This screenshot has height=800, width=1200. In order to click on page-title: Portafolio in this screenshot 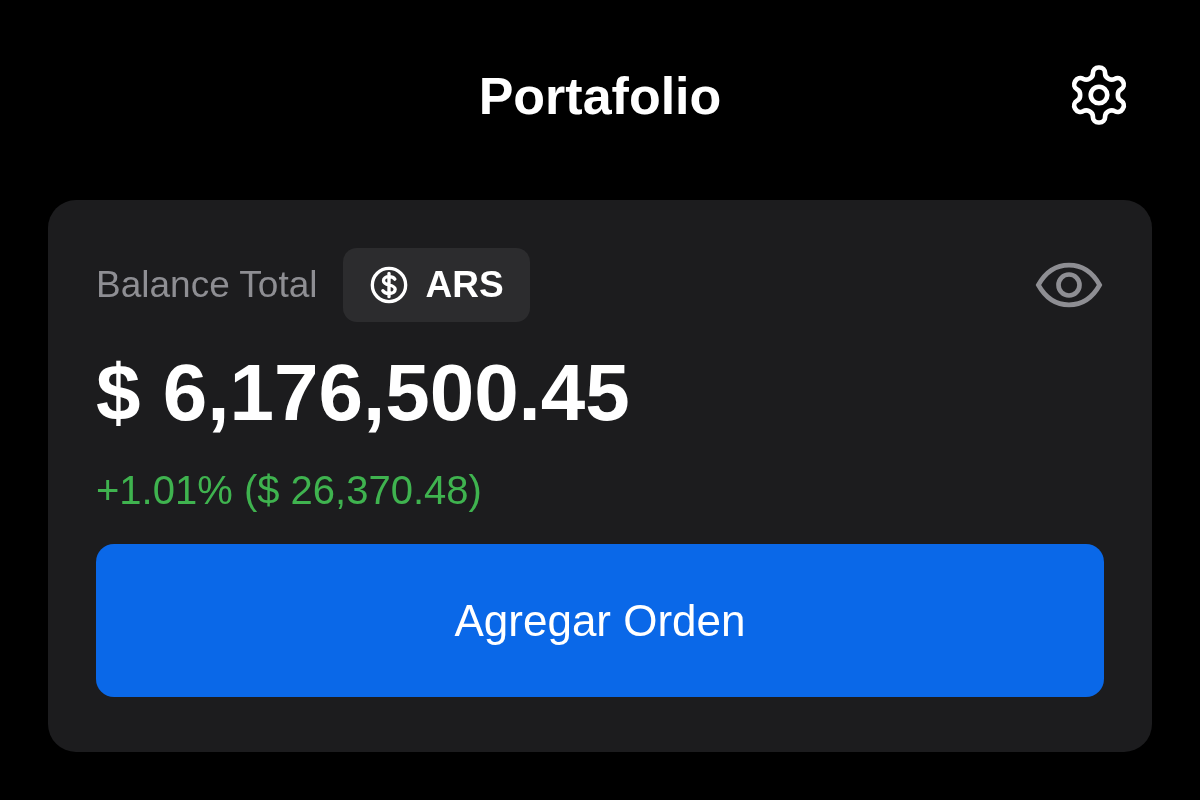, I will do `click(600, 96)`.